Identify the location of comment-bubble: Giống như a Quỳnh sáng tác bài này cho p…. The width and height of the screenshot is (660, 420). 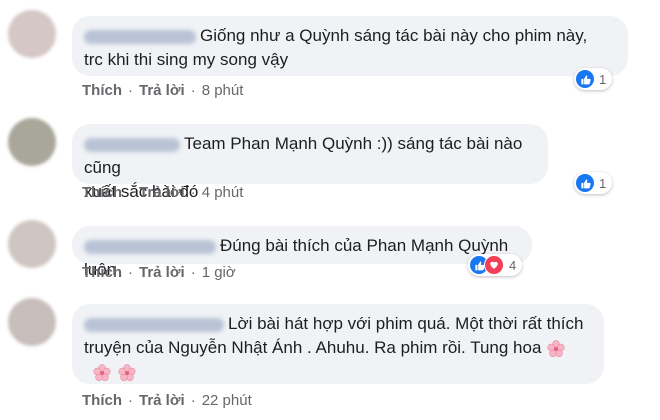
(350, 46).